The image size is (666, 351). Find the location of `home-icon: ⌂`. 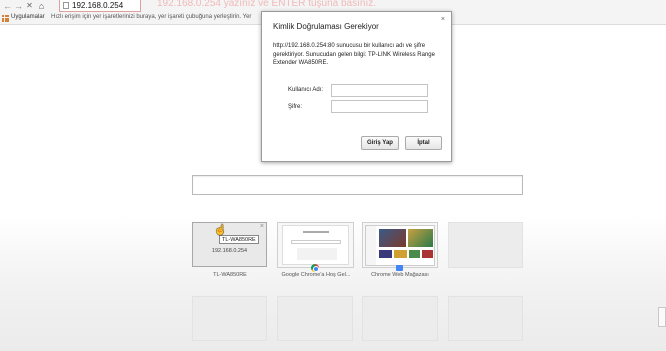

home-icon: ⌂ is located at coordinates (41, 6).